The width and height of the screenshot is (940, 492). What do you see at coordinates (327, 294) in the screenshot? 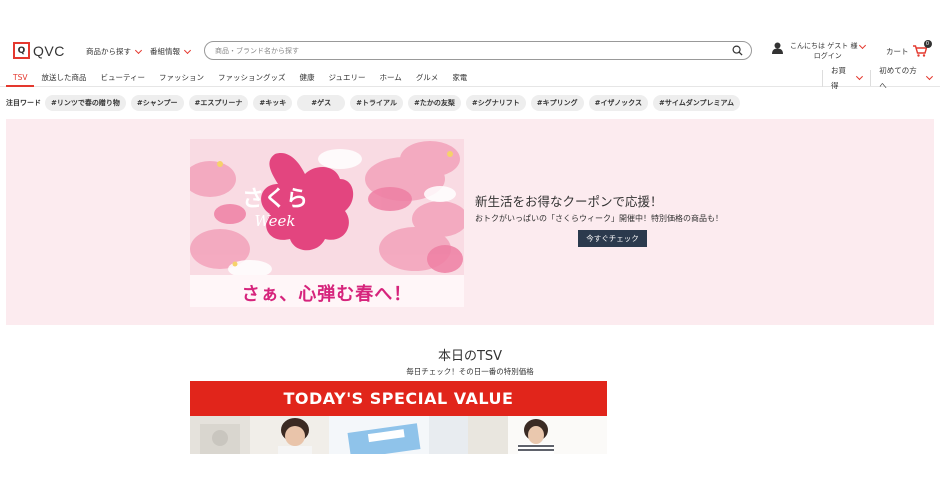
I see `hero-tagline: さぁ、心弾む春へ！` at bounding box center [327, 294].